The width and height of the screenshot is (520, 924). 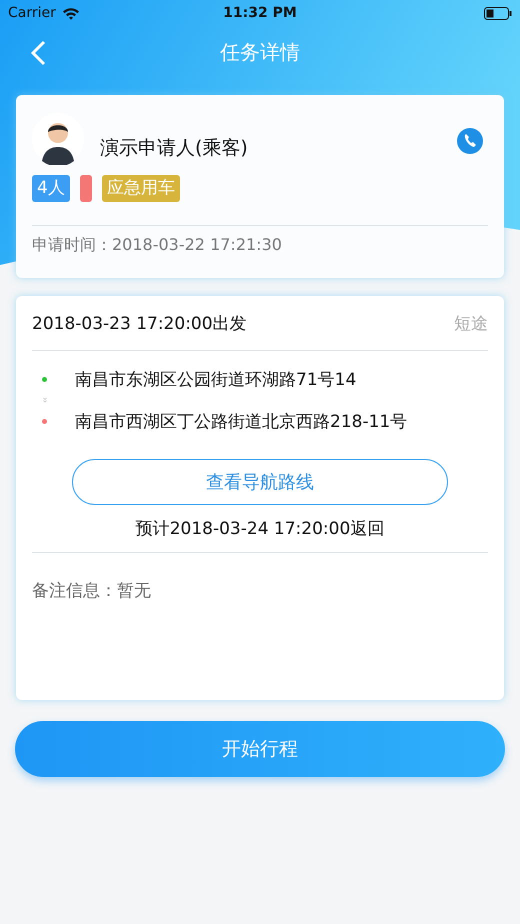 What do you see at coordinates (74, 591) in the screenshot?
I see `note-label: 备注信息：` at bounding box center [74, 591].